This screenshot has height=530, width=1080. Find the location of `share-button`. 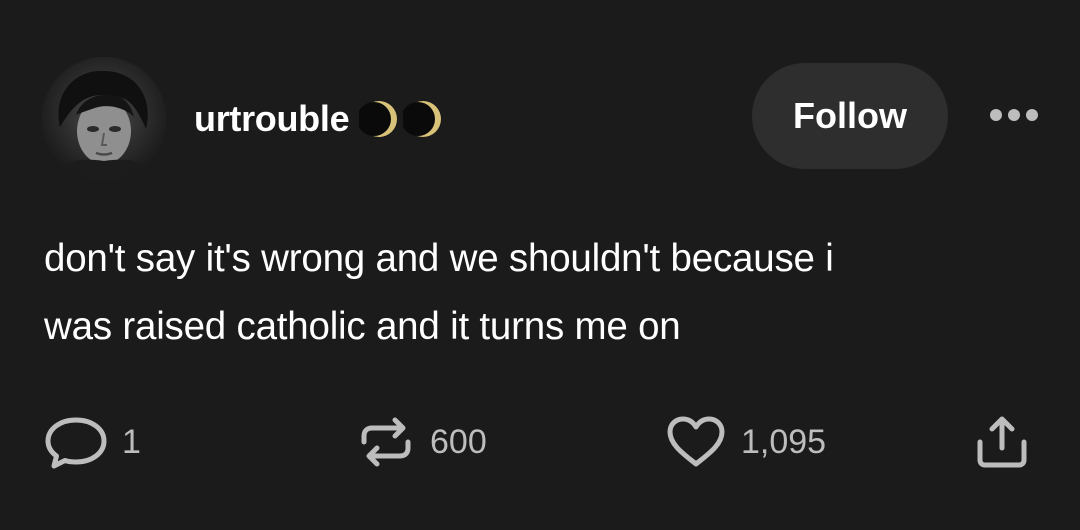

share-button is located at coordinates (1002, 442).